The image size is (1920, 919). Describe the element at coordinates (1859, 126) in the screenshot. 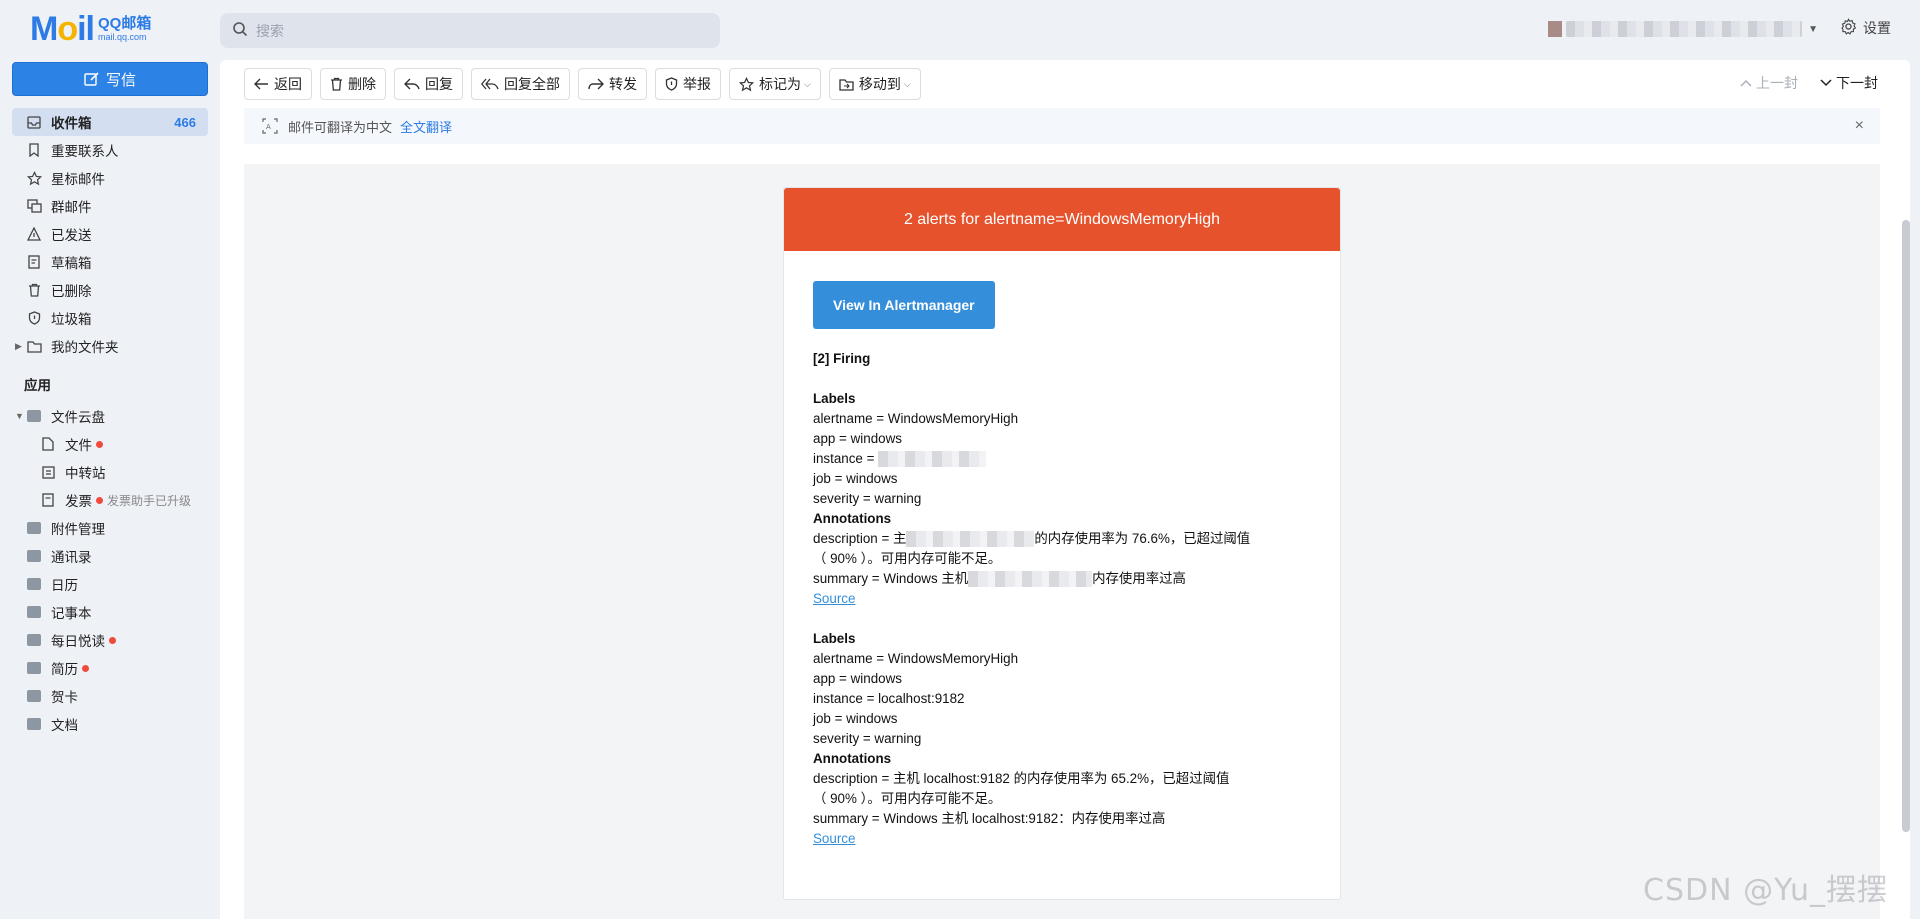

I see `close-icon: ×` at that location.